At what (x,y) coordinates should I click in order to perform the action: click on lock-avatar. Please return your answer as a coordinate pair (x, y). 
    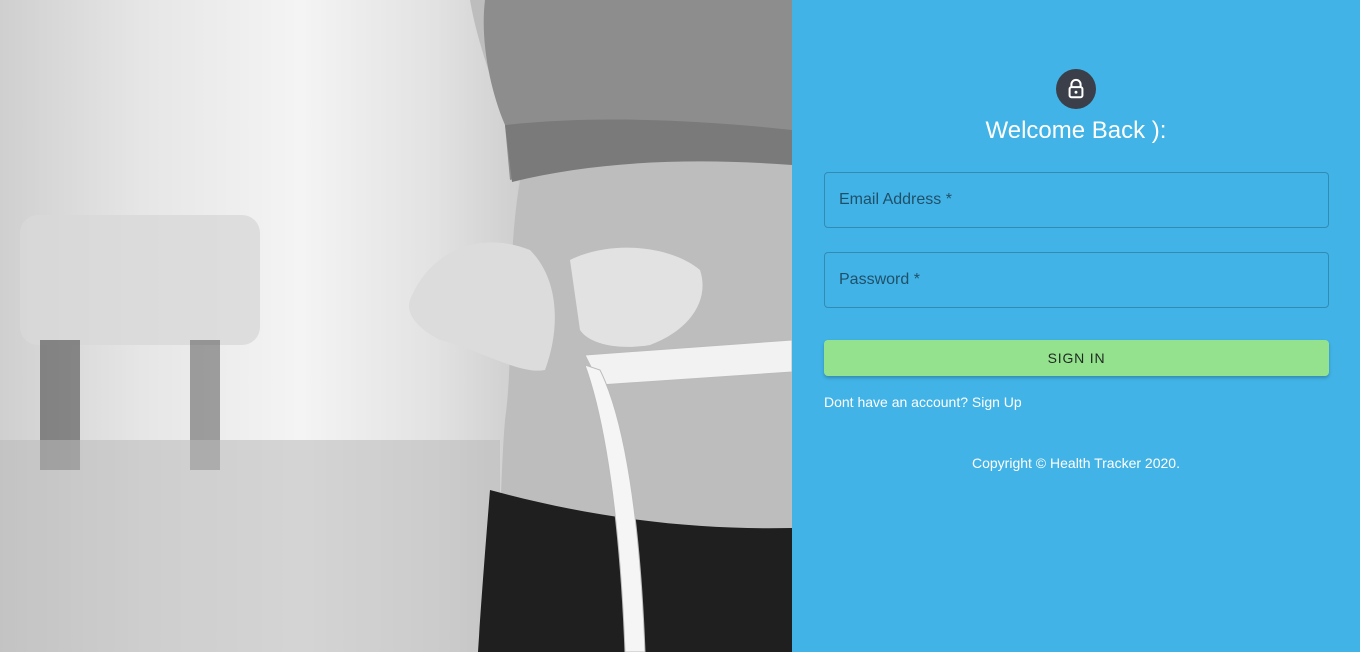
    Looking at the image, I should click on (1076, 89).